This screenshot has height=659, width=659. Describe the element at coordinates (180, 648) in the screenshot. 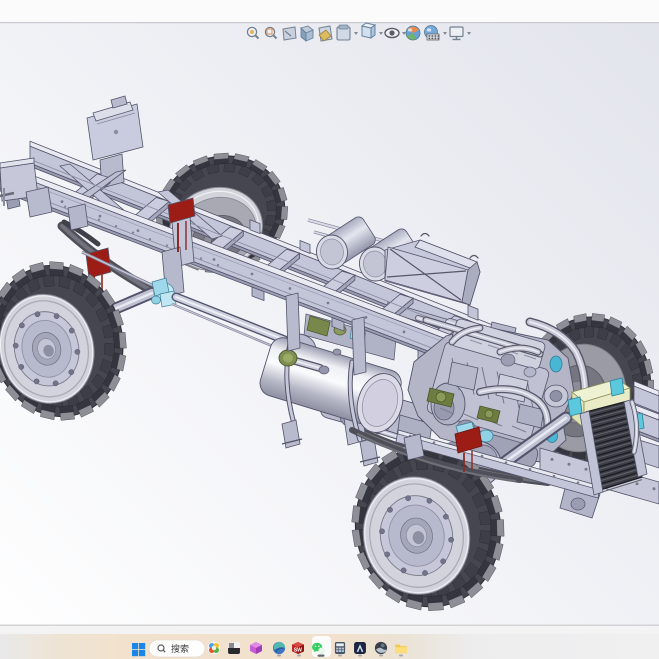

I see `svg-text: 搜索` at that location.